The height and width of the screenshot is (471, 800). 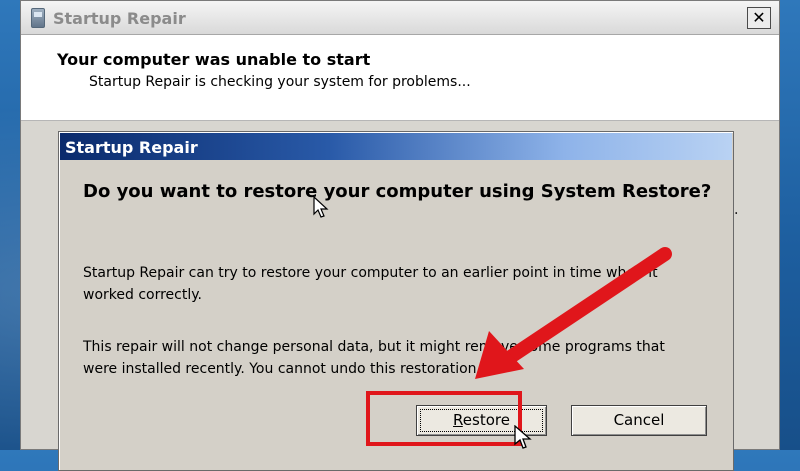 What do you see at coordinates (131, 147) in the screenshot?
I see `dialog-title: Startup Repair` at bounding box center [131, 147].